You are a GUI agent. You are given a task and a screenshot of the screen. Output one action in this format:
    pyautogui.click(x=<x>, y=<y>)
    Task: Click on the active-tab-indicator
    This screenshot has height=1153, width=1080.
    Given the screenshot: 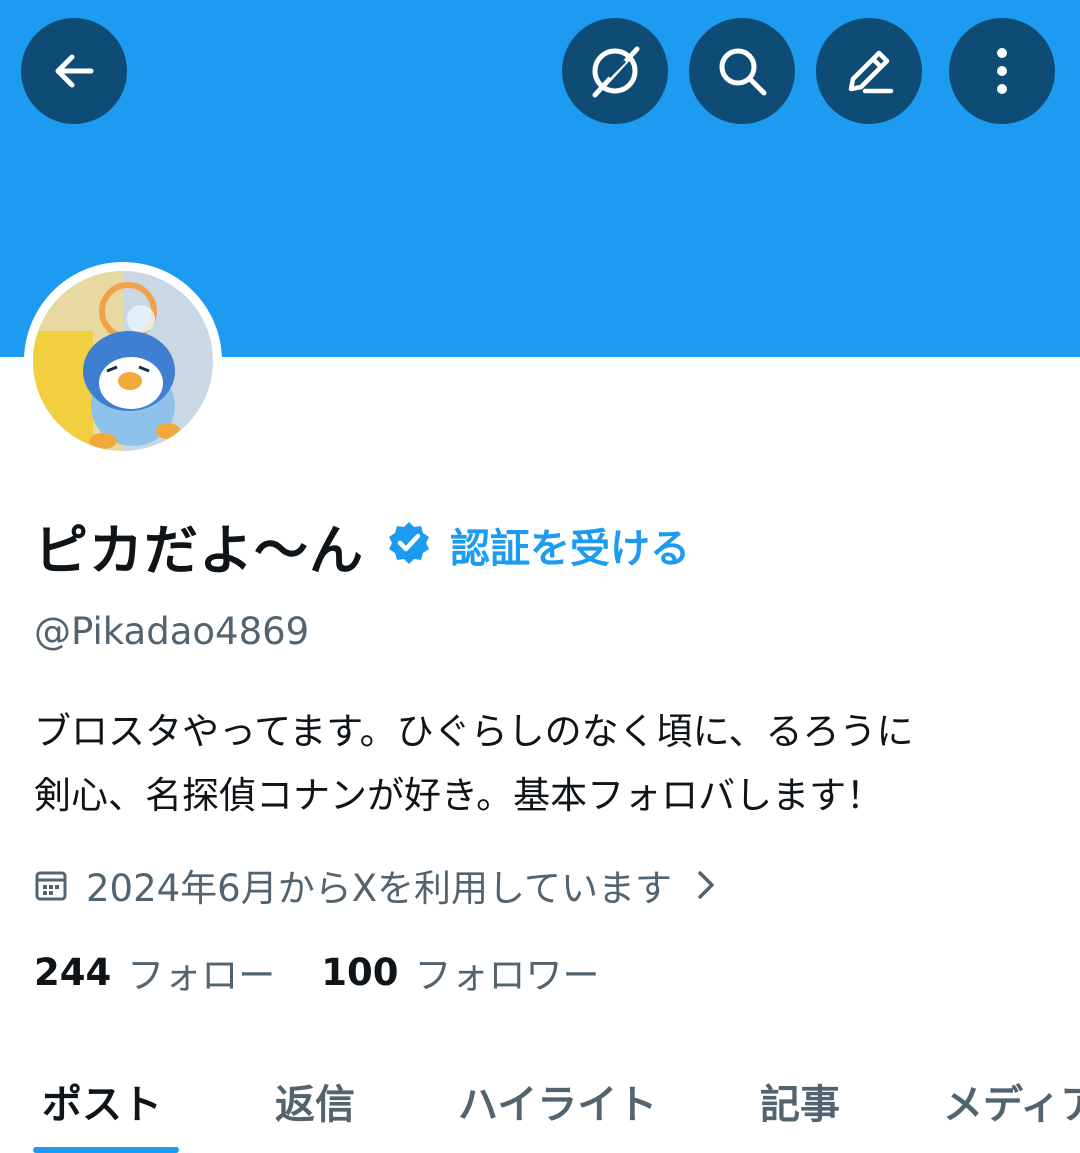 What is the action you would take?
    pyautogui.click(x=106, y=1150)
    